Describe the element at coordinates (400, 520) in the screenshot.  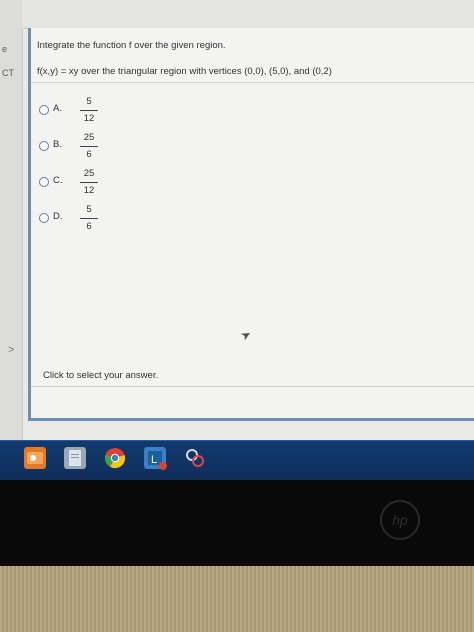
I see `hp-logo: hp` at that location.